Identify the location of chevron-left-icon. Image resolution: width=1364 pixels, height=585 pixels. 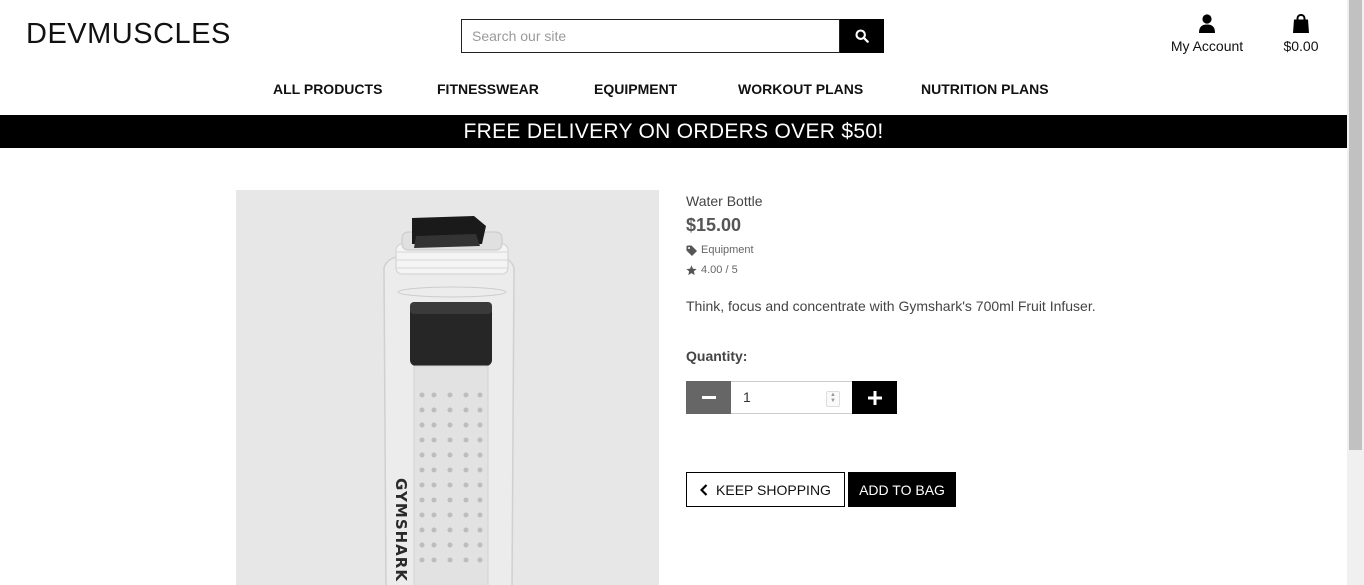
(704, 489).